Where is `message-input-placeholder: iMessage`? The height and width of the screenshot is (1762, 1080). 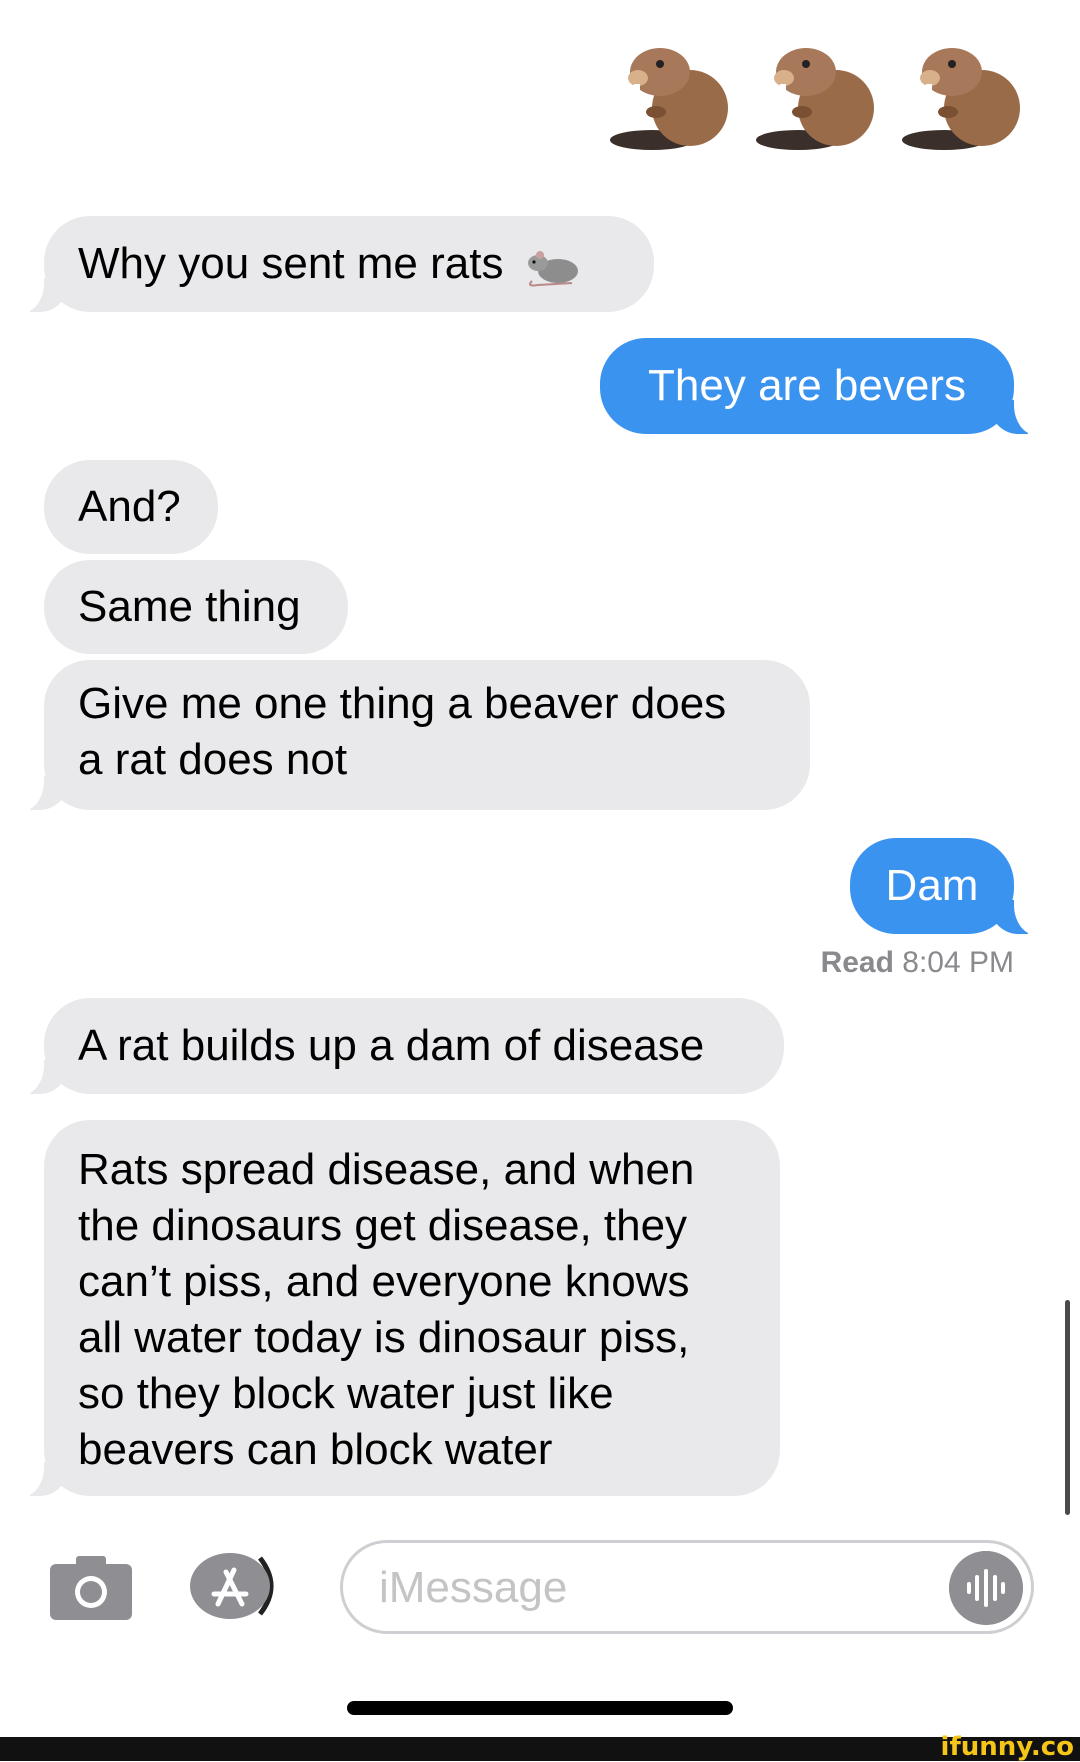 message-input-placeholder: iMessage is located at coordinates (473, 1587).